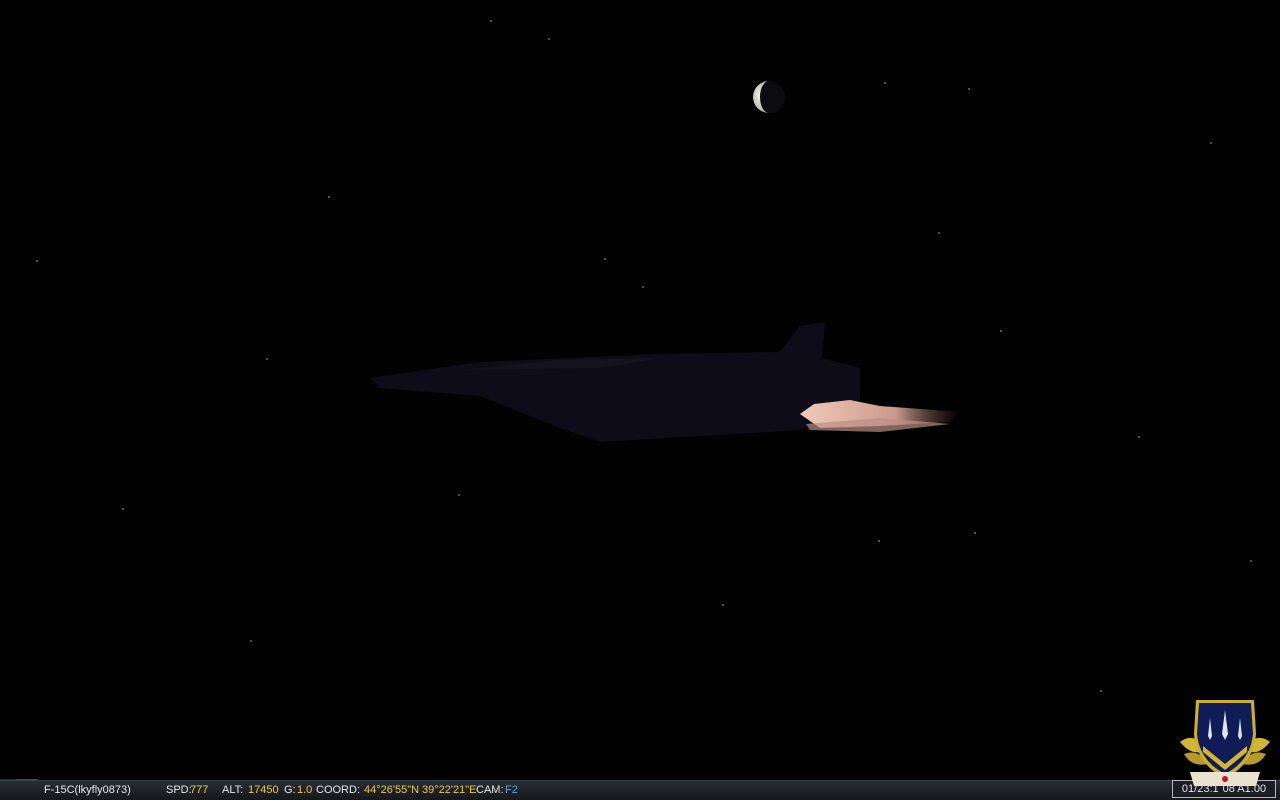 The image size is (1280, 800). I want to click on fighter-jet, so click(665, 382).